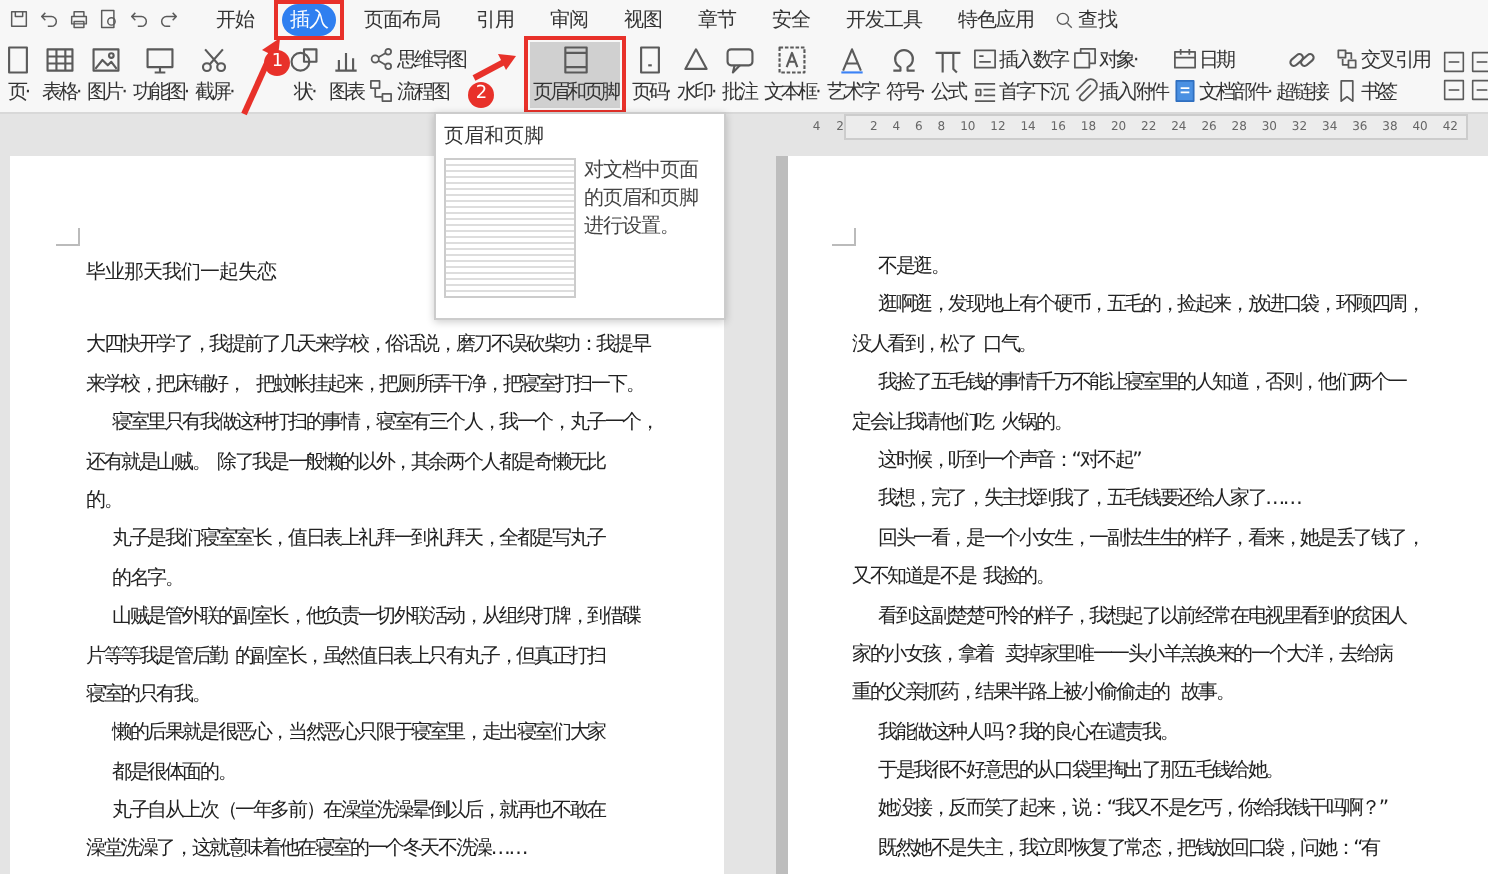 The width and height of the screenshot is (1488, 874). I want to click on ribbon-button: 表格·, so click(61, 75).